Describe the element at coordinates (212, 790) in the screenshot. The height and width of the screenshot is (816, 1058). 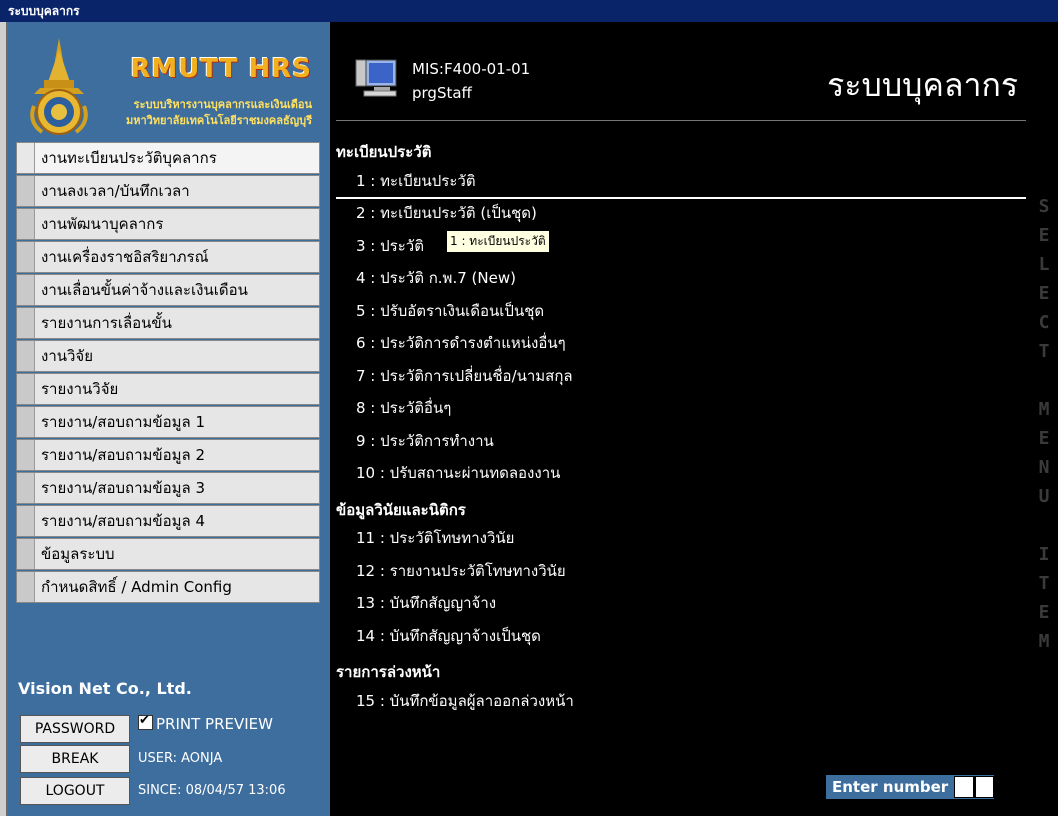
I see `session-since: SINCE: 08/04/57 13:06` at that location.